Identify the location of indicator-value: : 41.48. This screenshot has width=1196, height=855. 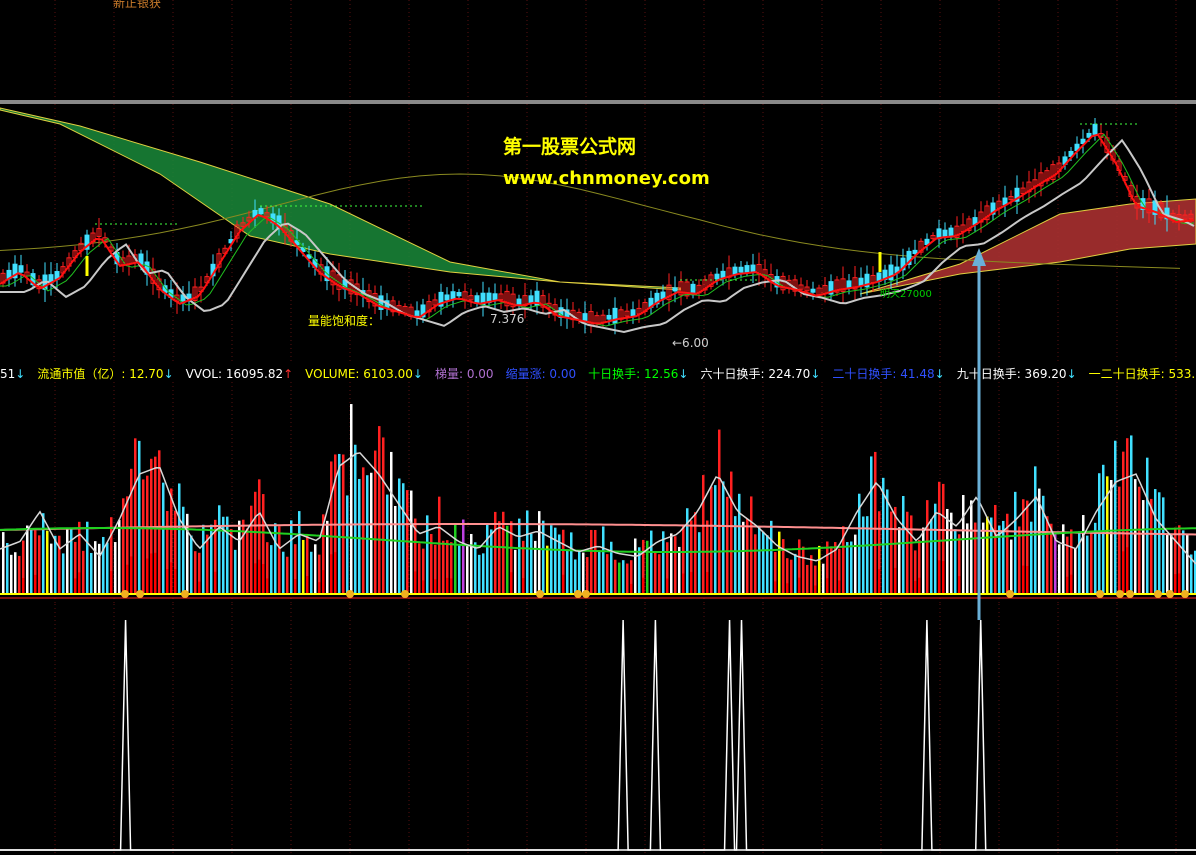
(913, 374).